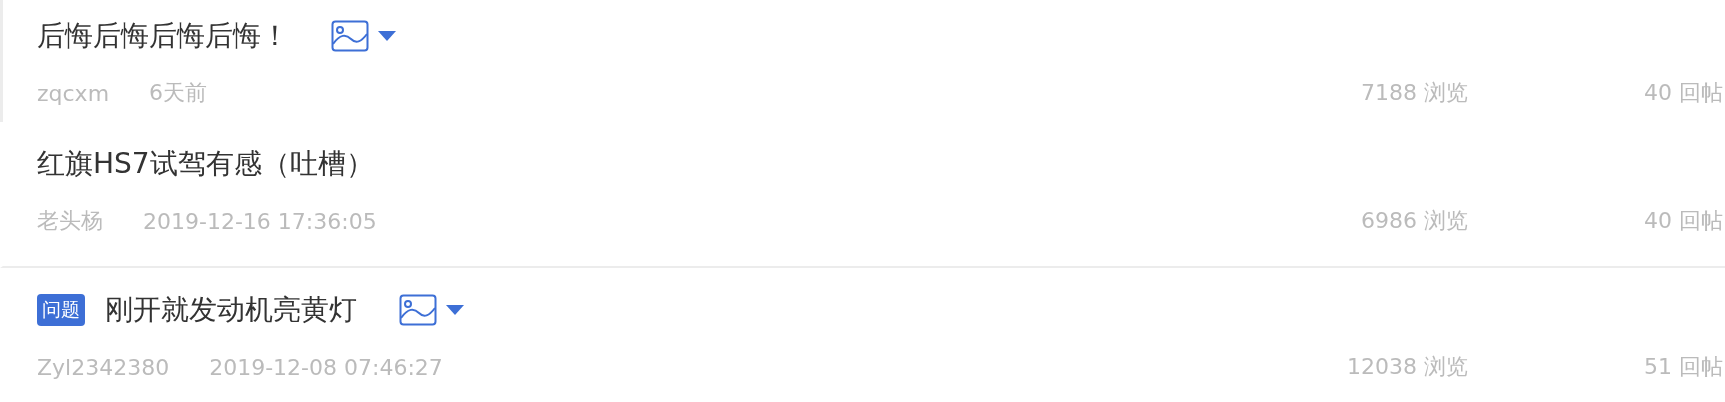  What do you see at coordinates (205, 164) in the screenshot?
I see `post-title: 红旗HS7试驾有感（吐槽）` at bounding box center [205, 164].